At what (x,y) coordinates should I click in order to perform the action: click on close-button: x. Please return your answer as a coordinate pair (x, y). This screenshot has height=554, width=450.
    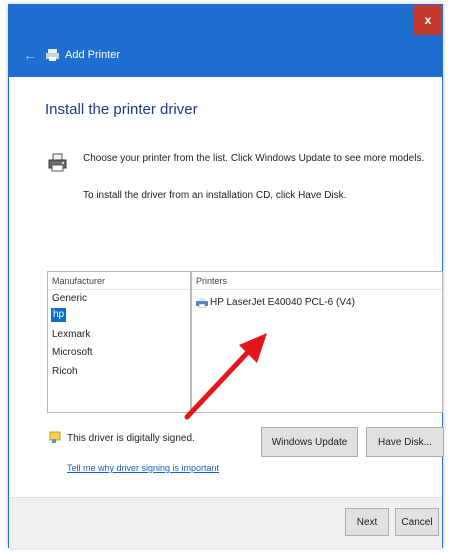
    Looking at the image, I should click on (428, 20).